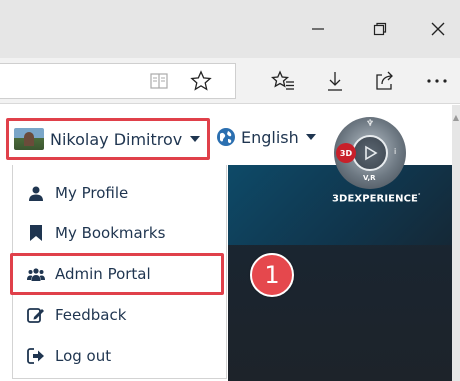 The width and height of the screenshot is (460, 381). I want to click on brand-logo: 3DEXPERIENCE°, so click(376, 199).